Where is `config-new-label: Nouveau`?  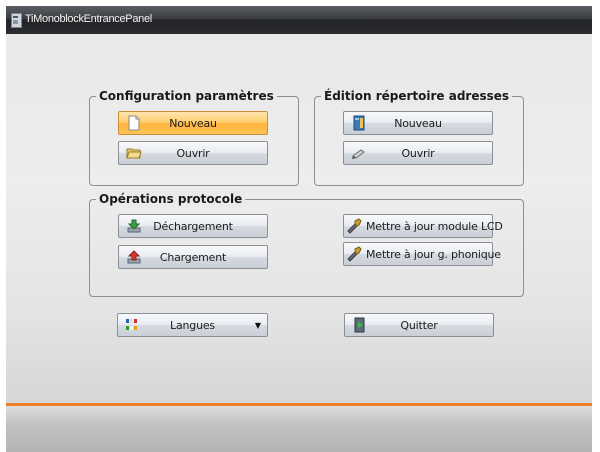 config-new-label: Nouveau is located at coordinates (193, 123).